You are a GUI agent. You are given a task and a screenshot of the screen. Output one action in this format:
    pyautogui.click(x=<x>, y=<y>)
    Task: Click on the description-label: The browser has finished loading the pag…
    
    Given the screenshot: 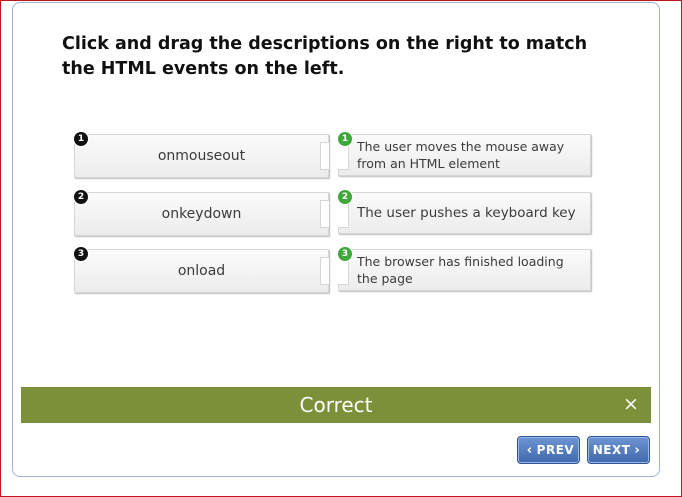 What is the action you would take?
    pyautogui.click(x=460, y=270)
    